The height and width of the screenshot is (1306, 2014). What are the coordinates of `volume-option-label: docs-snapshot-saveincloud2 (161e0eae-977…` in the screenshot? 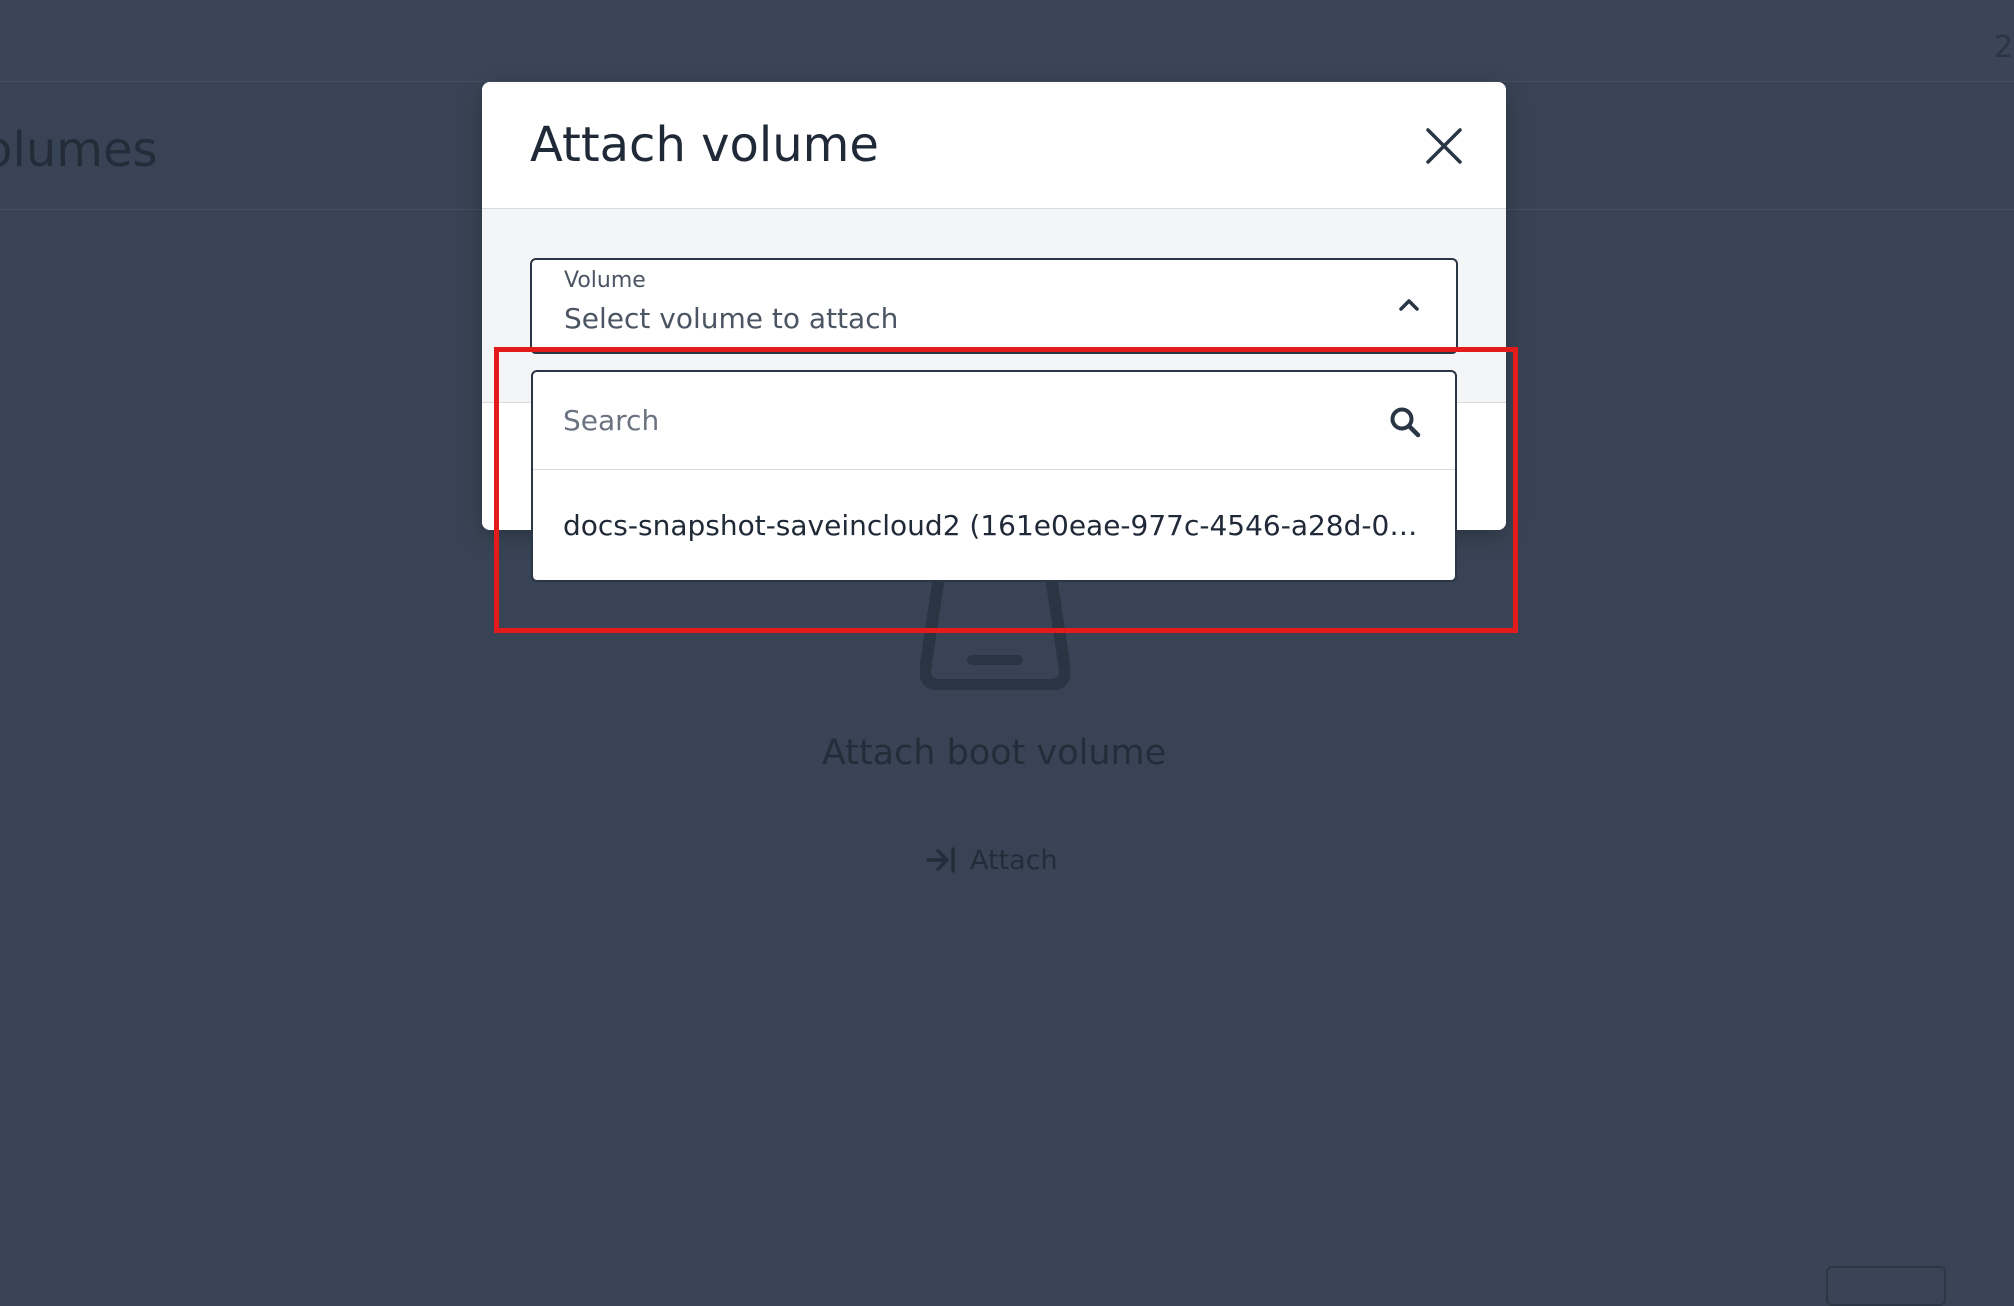 It's located at (993, 525).